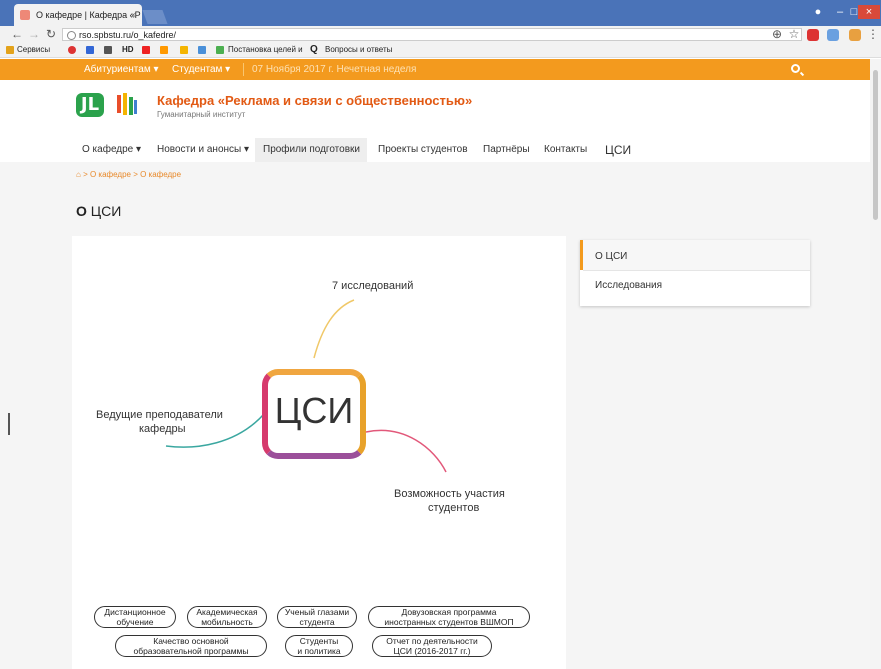 This screenshot has width=881, height=669. What do you see at coordinates (78, 174) in the screenshot?
I see `home-icon: ⌂` at bounding box center [78, 174].